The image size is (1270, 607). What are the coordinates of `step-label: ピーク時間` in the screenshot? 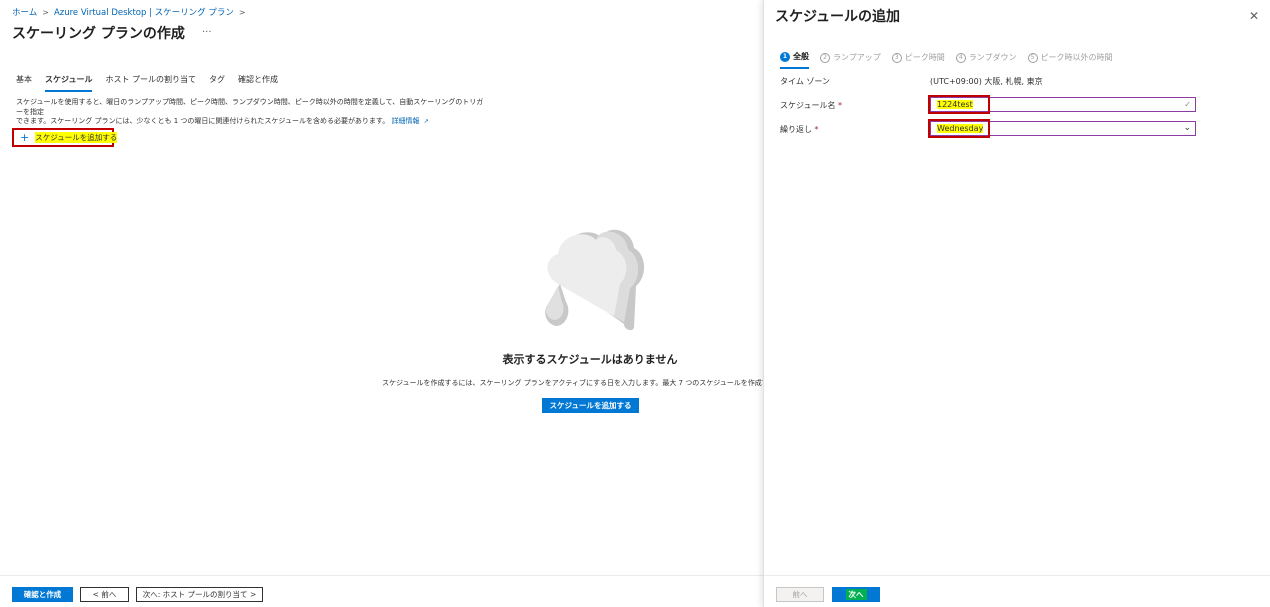 It's located at (924, 57).